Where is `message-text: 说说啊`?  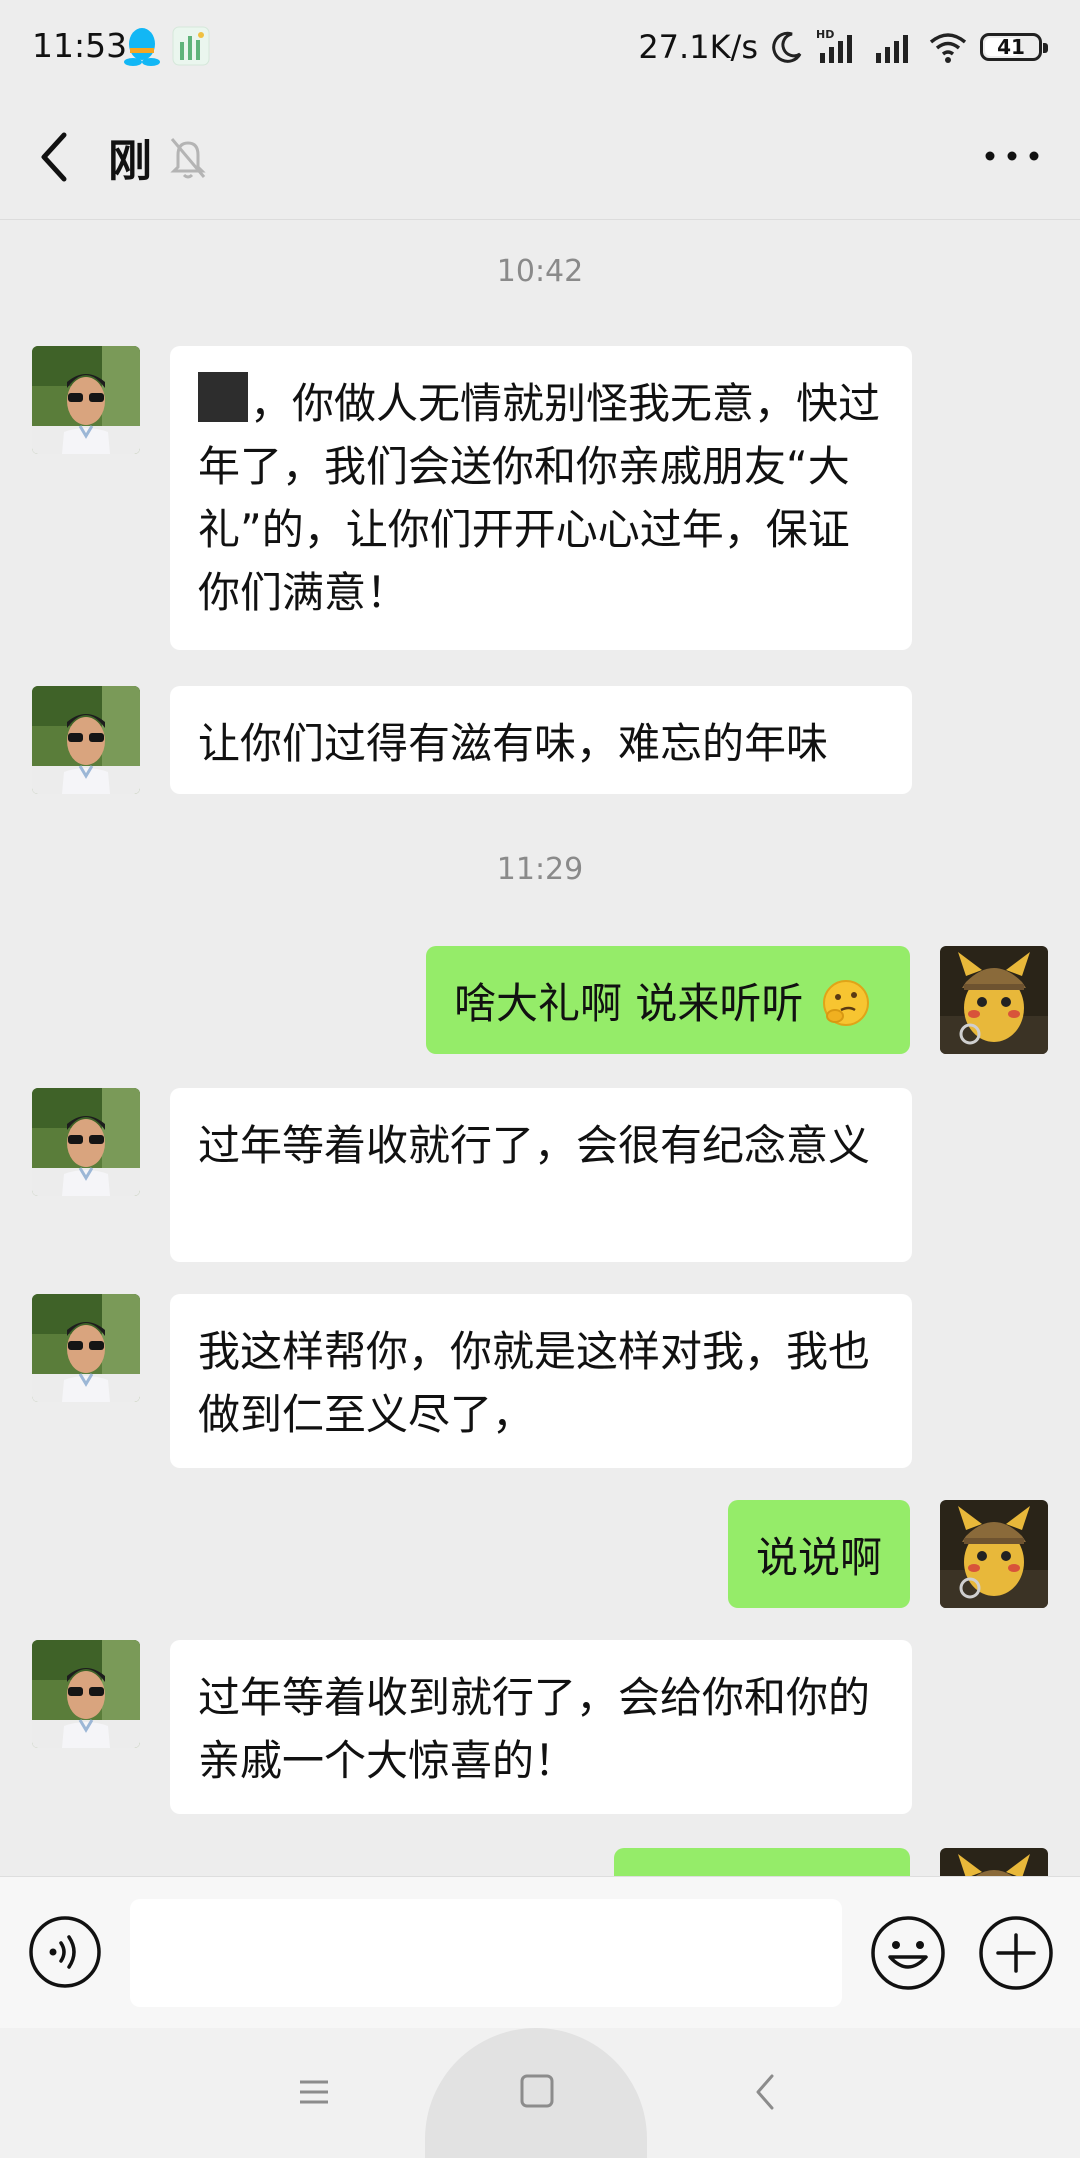
message-text: 说说啊 is located at coordinates (819, 1557).